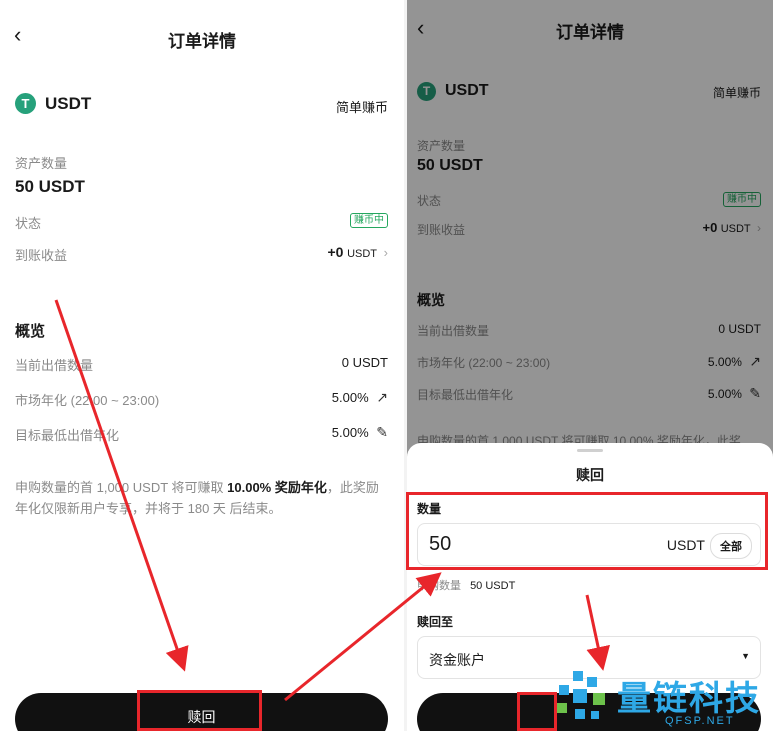 The width and height of the screenshot is (773, 731). Describe the element at coordinates (590, 475) in the screenshot. I see `sheet-title: 赎回` at that location.